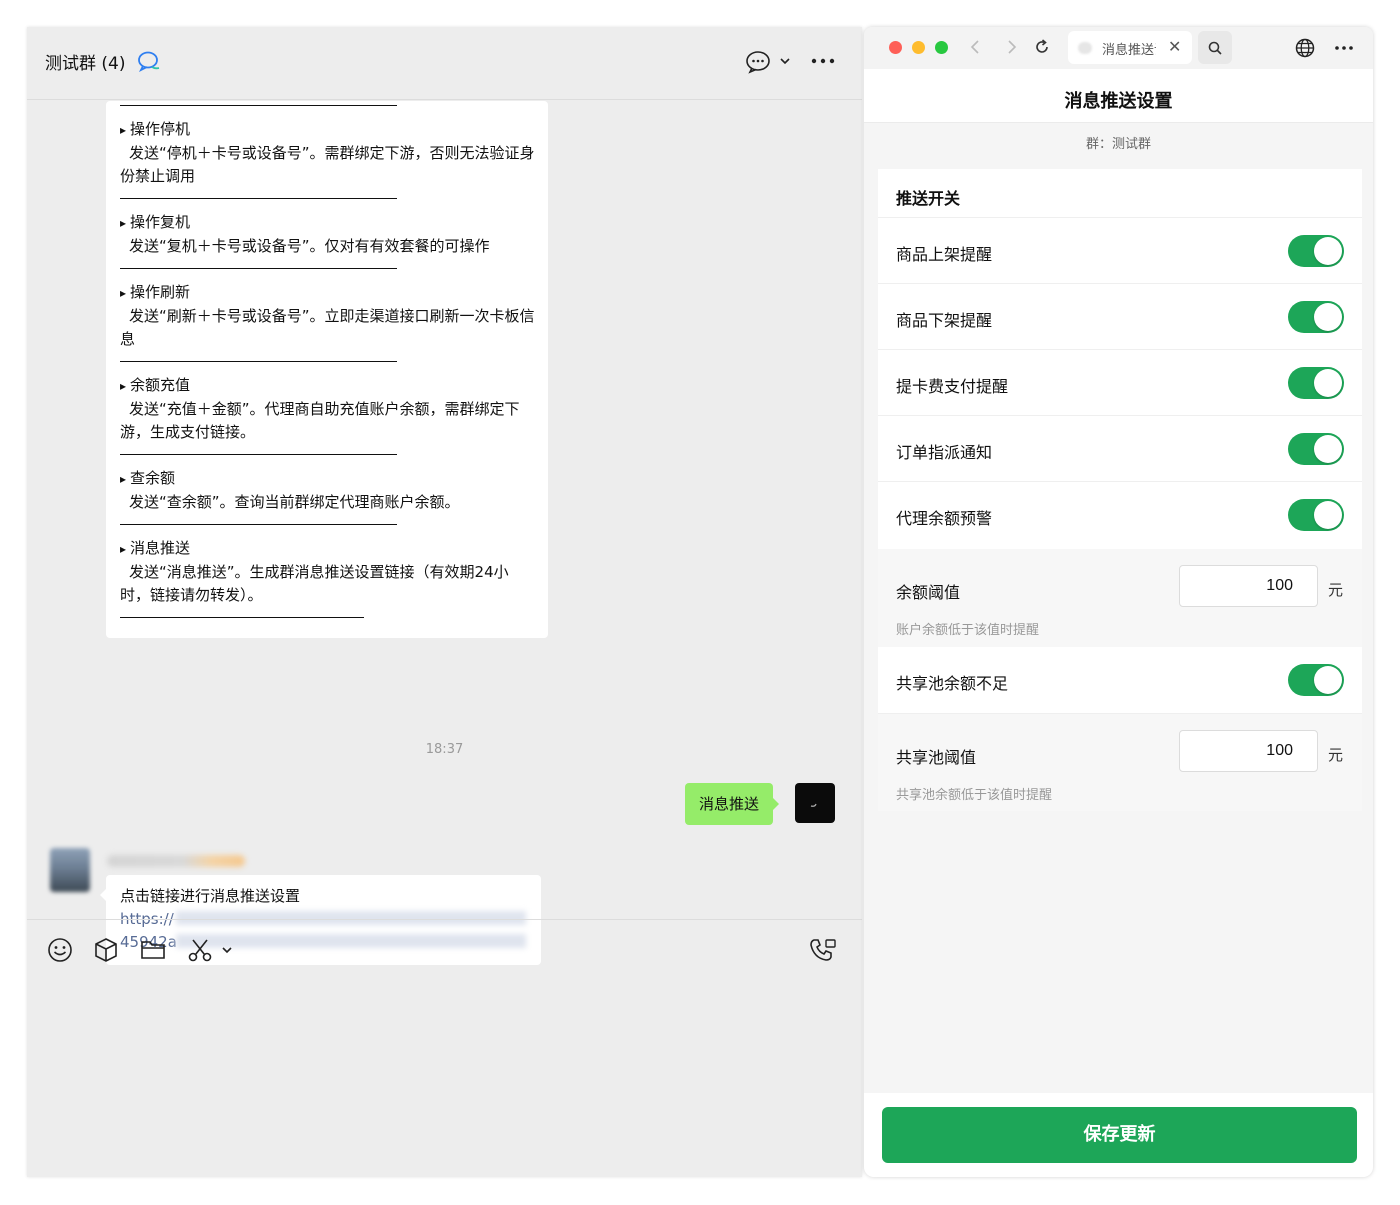  I want to click on search-icon, so click(1215, 48).